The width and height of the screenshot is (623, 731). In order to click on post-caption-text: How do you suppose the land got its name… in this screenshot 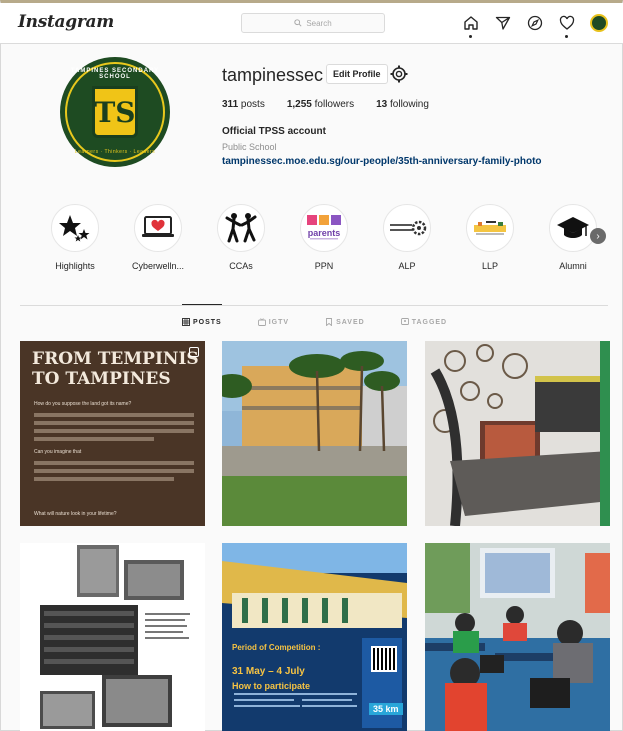, I will do `click(83, 404)`.